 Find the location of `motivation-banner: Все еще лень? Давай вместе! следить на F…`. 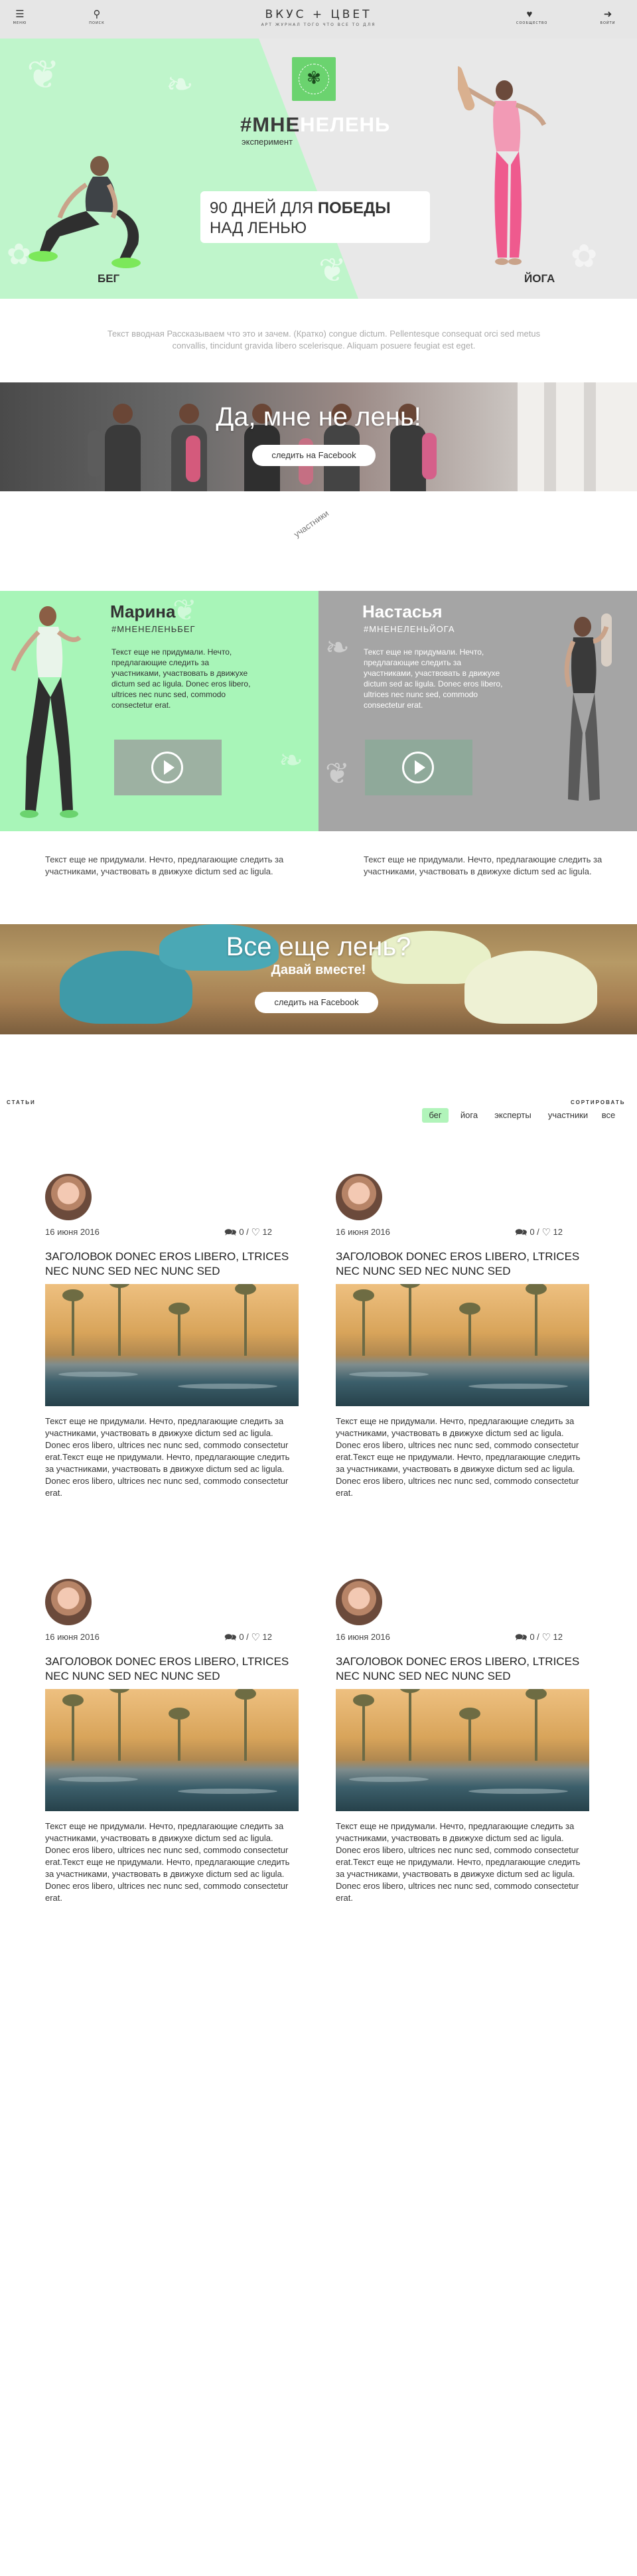

motivation-banner: Все еще лень? Давай вместе! следить на F… is located at coordinates (319, 979).